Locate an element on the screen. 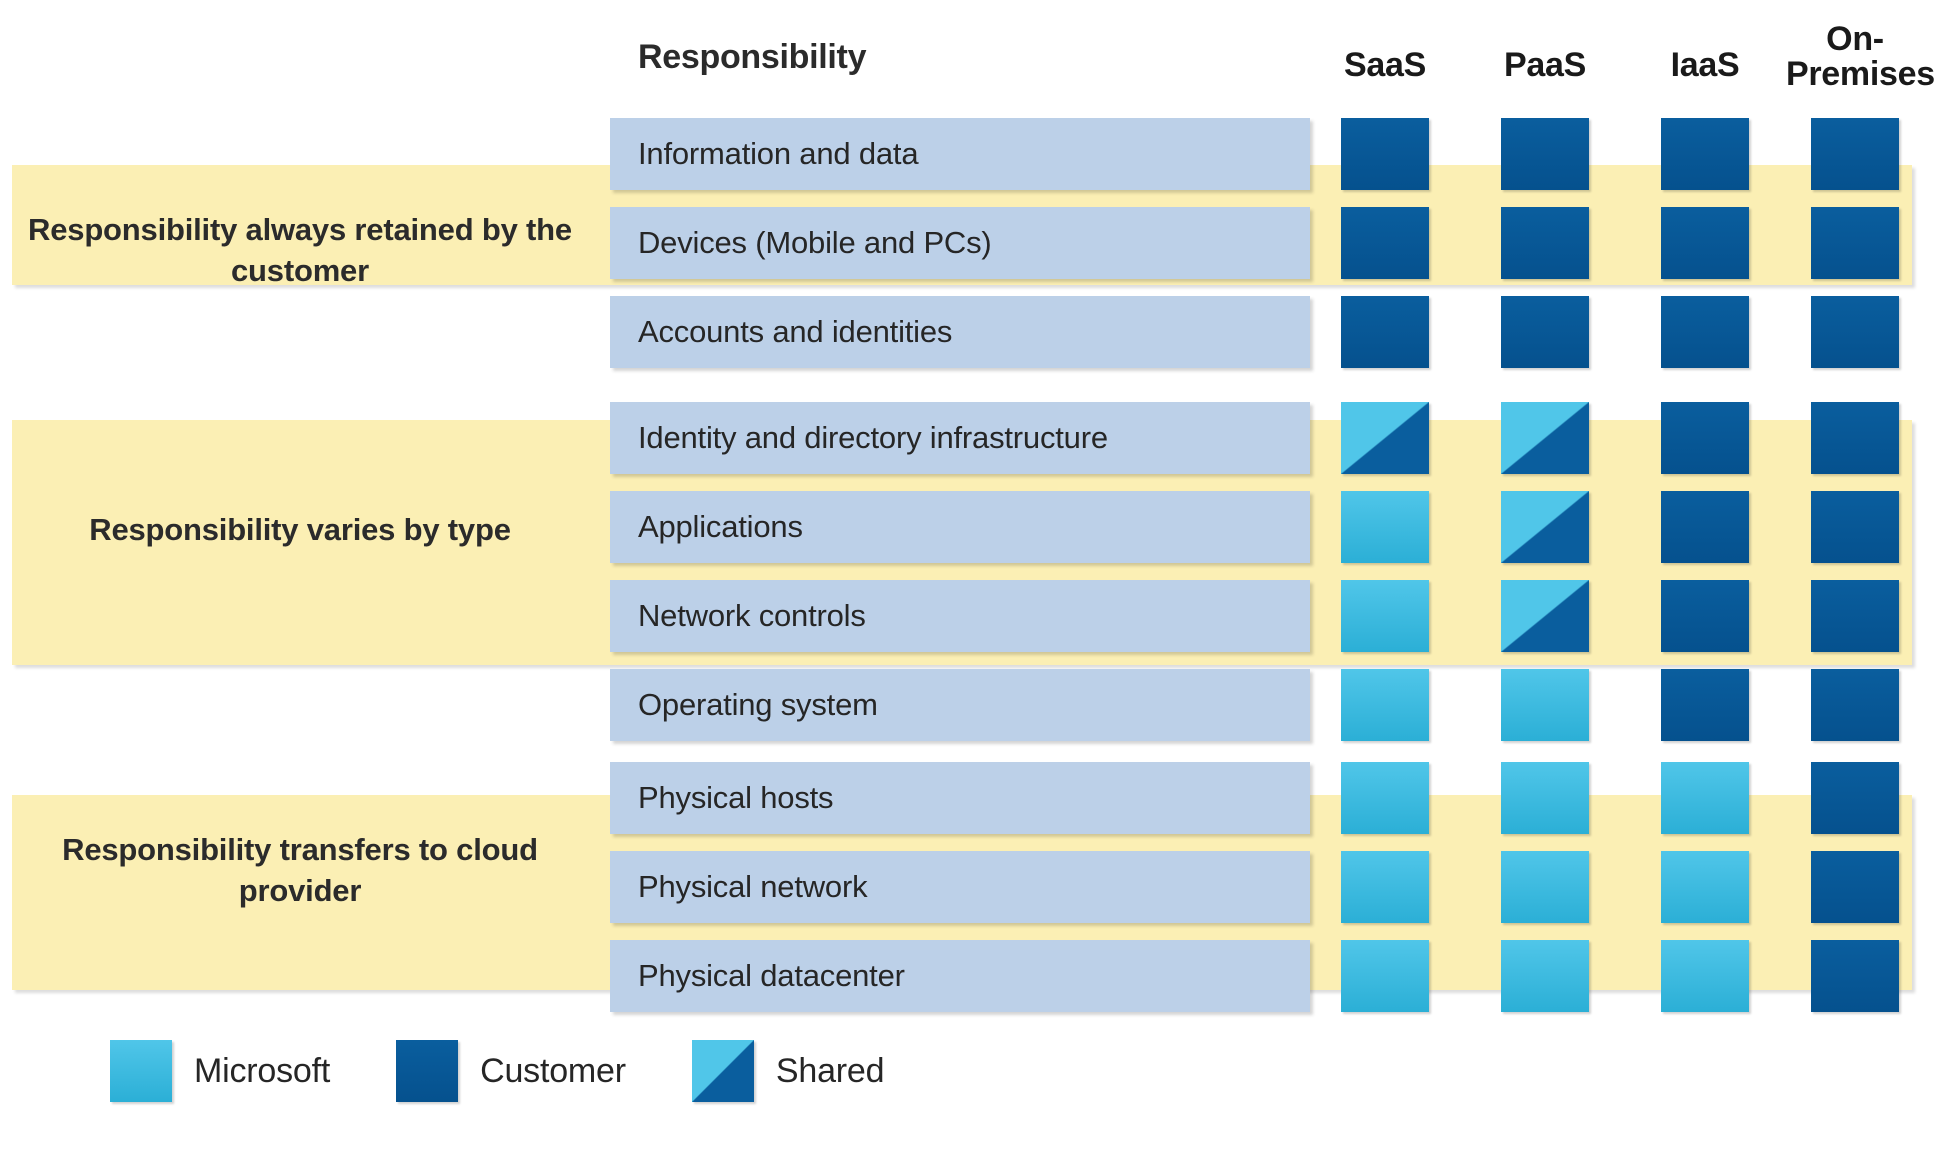 The height and width of the screenshot is (1150, 1950). responsibility-row: Operating system is located at coordinates (960, 705).